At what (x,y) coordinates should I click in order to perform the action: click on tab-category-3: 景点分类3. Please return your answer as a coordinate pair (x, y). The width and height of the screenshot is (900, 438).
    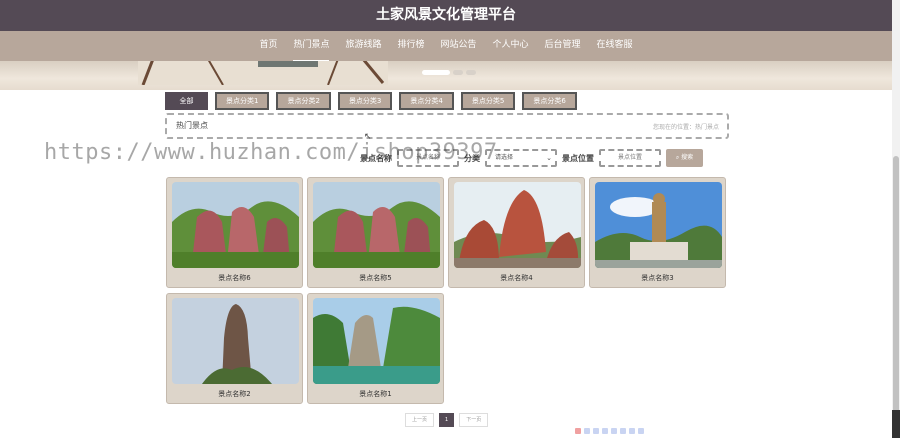
    Looking at the image, I should click on (365, 101).